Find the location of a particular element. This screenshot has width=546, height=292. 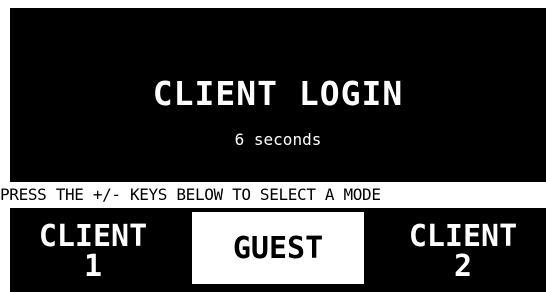

countdown-timer: 6 seconds is located at coordinates (278, 139).